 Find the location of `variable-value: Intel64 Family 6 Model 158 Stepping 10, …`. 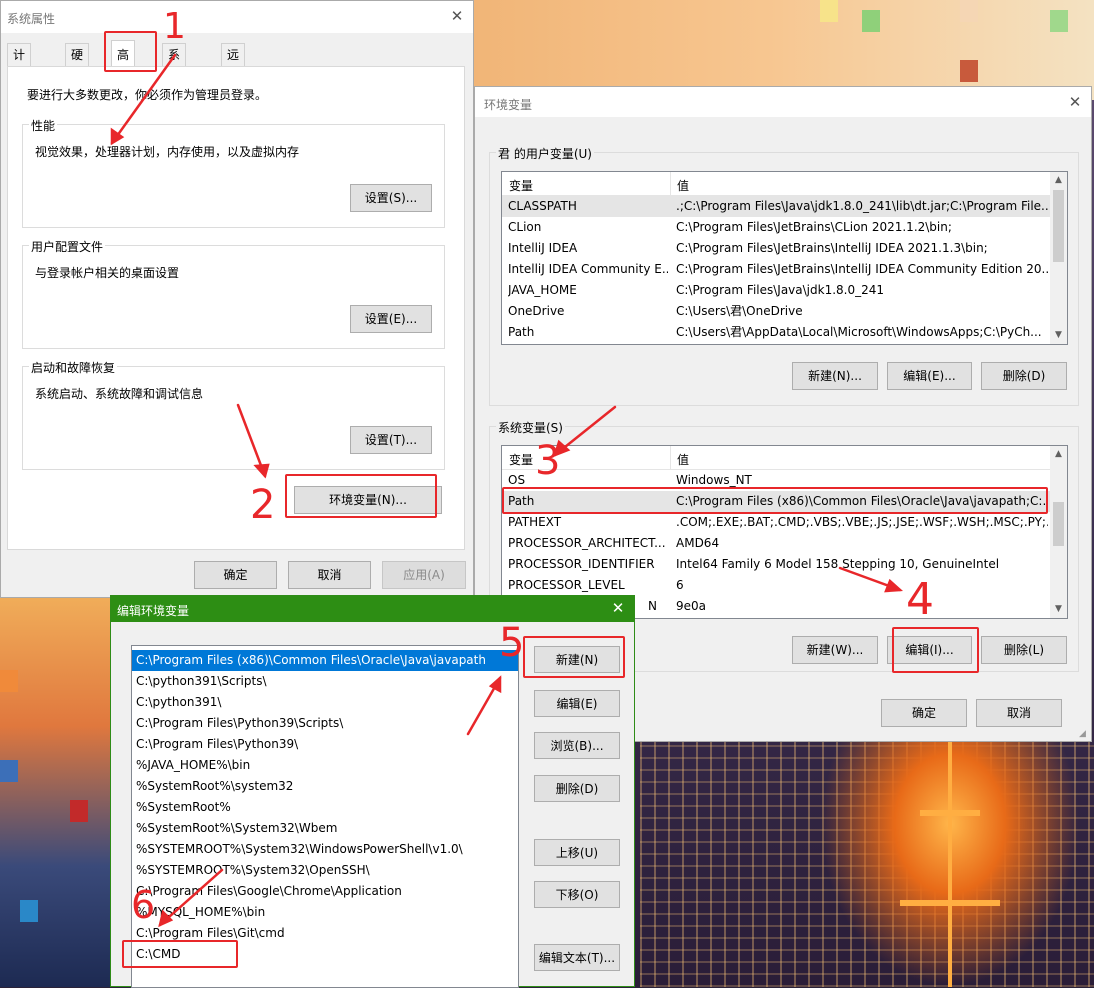

variable-value: Intel64 Family 6 Model 158 Stepping 10, … is located at coordinates (838, 564).